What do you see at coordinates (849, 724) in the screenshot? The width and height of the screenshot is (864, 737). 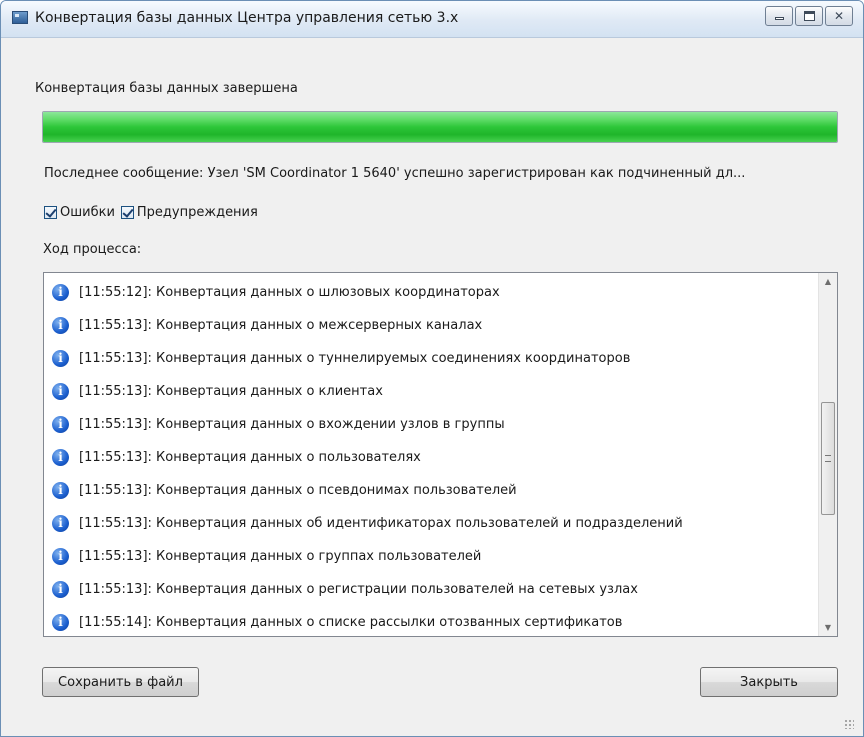 I see `resize-grip-icon` at bounding box center [849, 724].